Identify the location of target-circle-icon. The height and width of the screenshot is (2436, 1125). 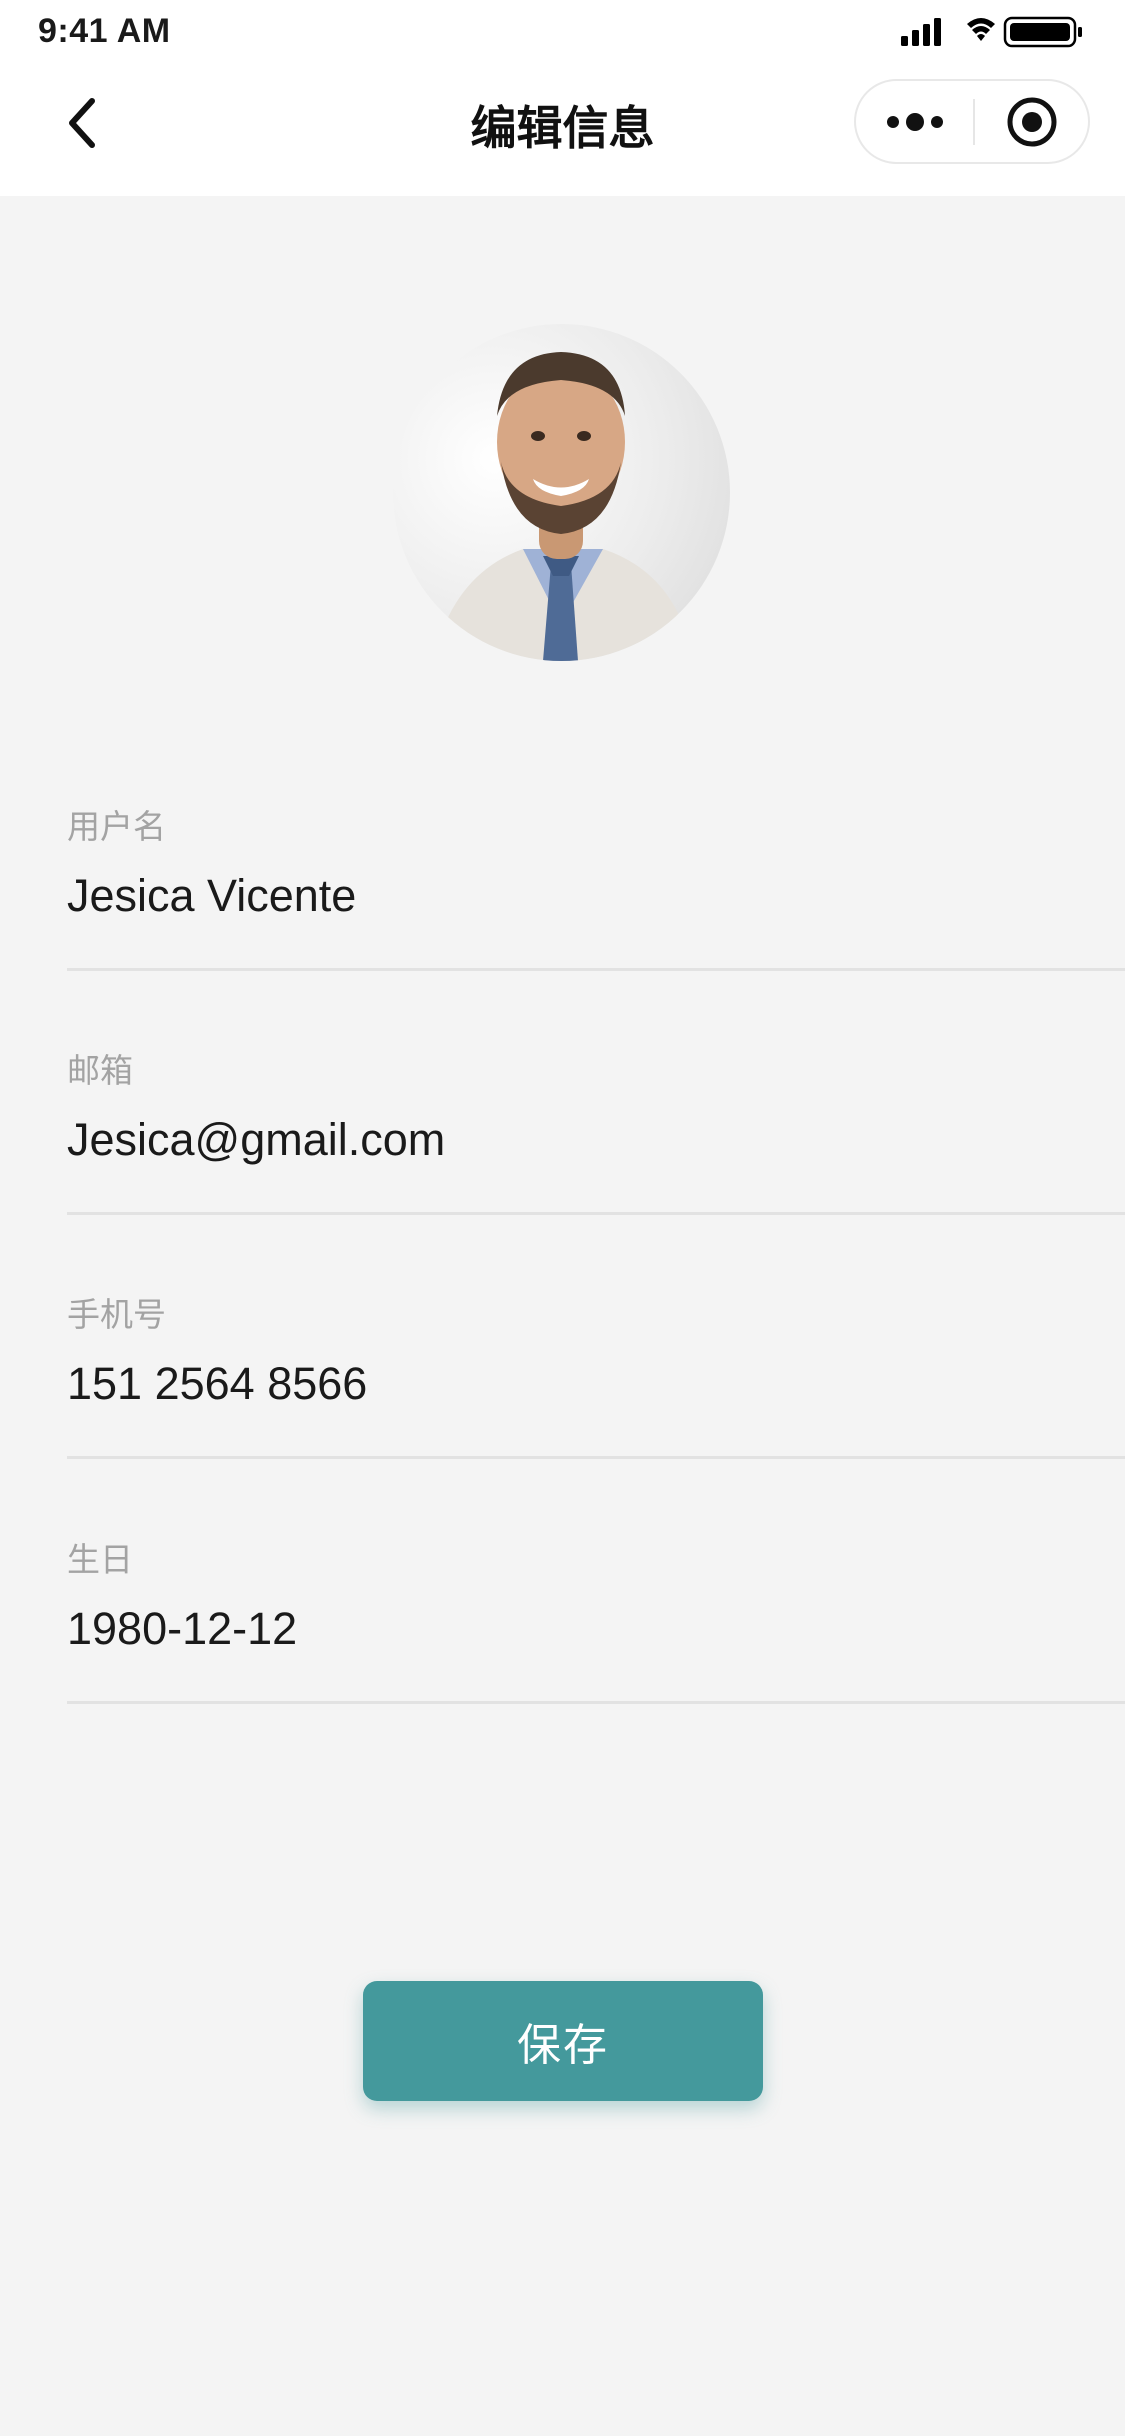
(1031, 121).